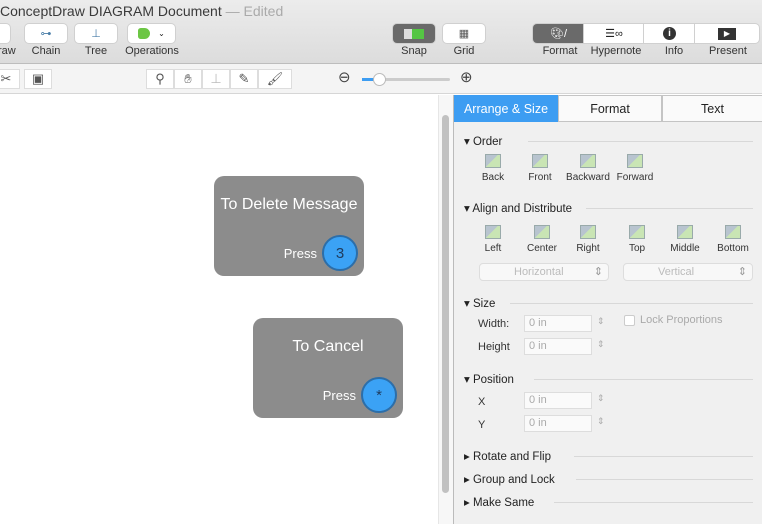 The width and height of the screenshot is (762, 524). Describe the element at coordinates (601, 398) in the screenshot. I see `x-stepper: ⇕` at that location.